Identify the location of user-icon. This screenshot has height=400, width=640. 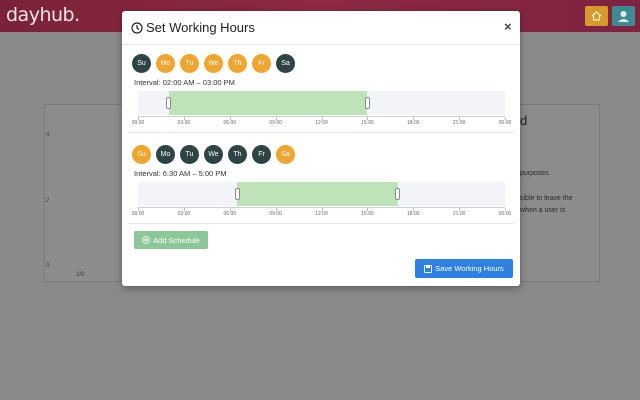
(623, 16).